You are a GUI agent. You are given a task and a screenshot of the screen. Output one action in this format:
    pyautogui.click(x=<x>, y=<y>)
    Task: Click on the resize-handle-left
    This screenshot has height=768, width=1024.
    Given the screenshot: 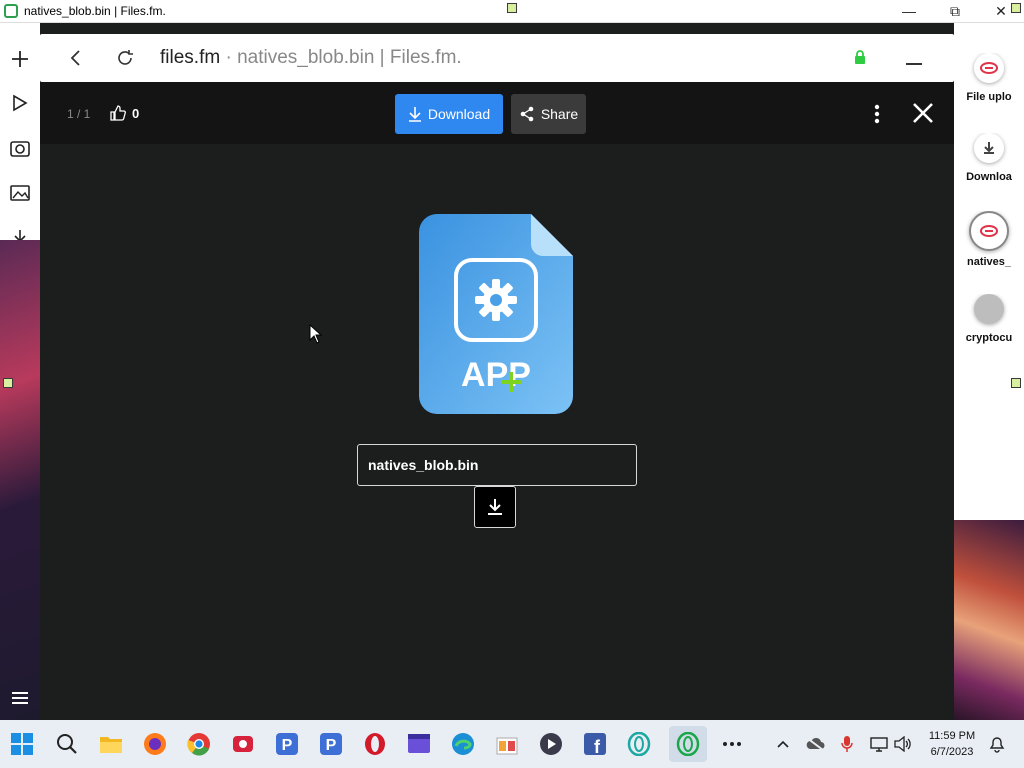 What is the action you would take?
    pyautogui.click(x=8, y=383)
    